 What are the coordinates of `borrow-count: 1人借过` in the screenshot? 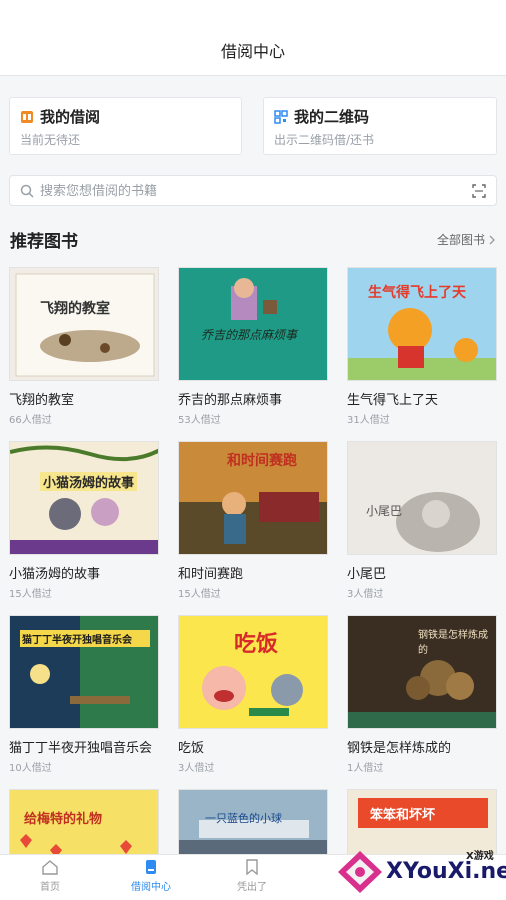 It's located at (365, 768).